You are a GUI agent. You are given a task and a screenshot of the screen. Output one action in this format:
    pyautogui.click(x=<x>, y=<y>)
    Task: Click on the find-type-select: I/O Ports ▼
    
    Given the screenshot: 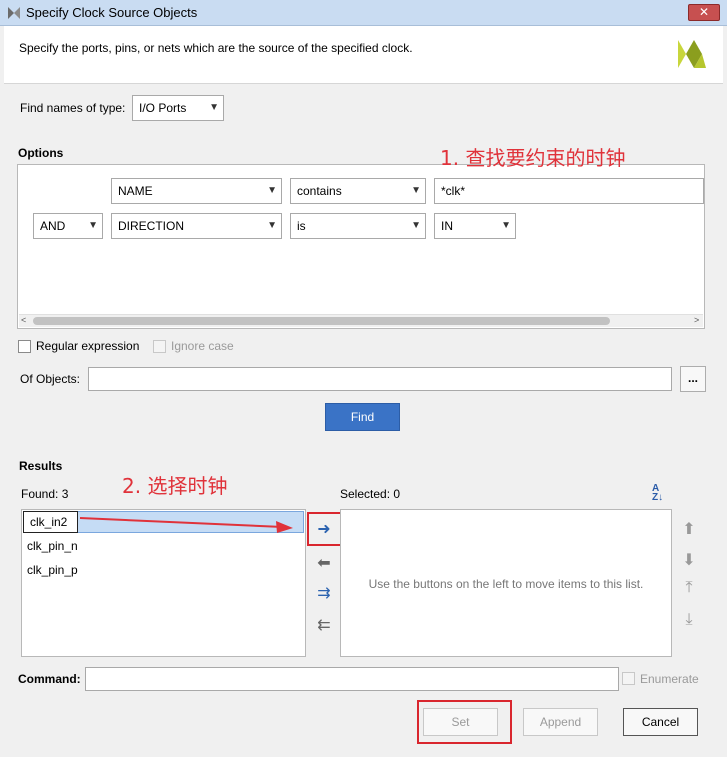 What is the action you would take?
    pyautogui.click(x=178, y=108)
    